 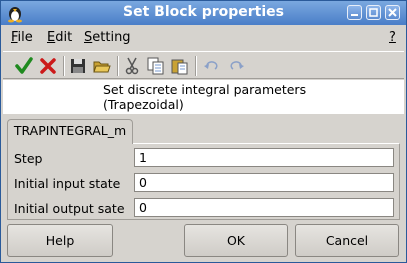 What do you see at coordinates (70, 131) in the screenshot?
I see `tab-trapintegral: TRAPINTEGRAL_m` at bounding box center [70, 131].